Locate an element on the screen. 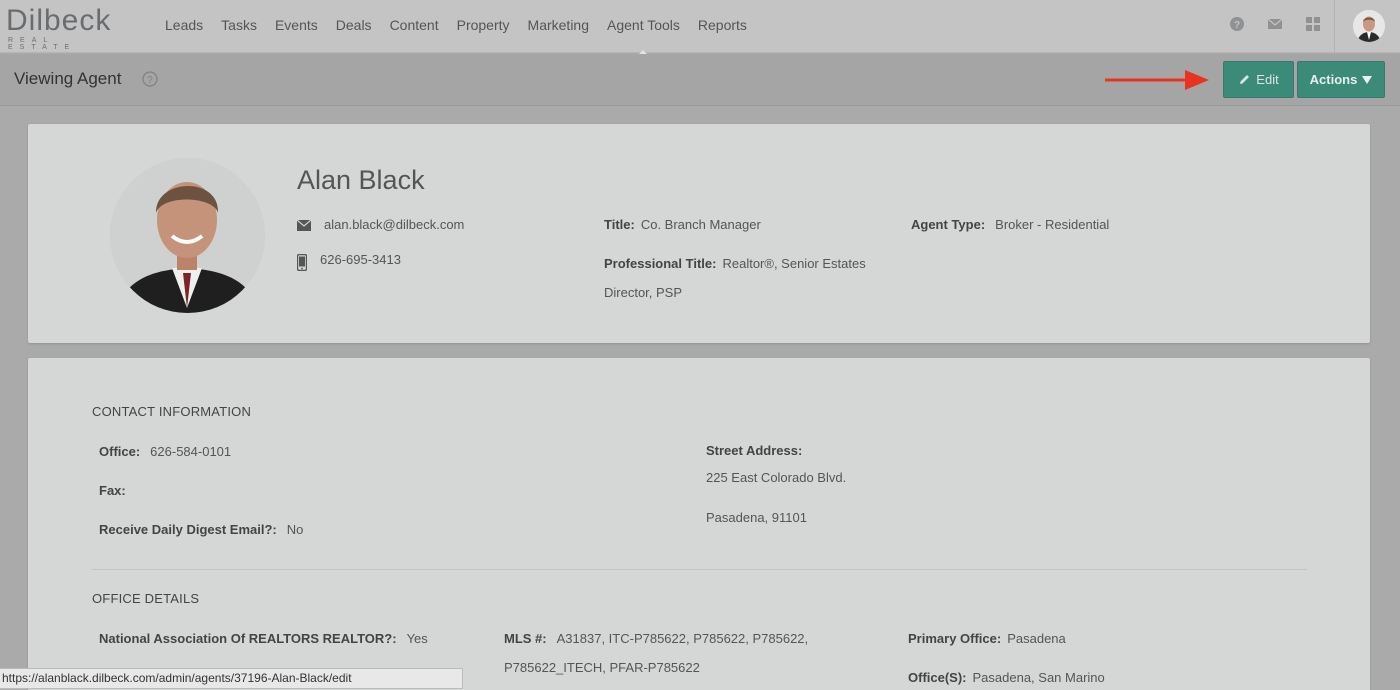 The height and width of the screenshot is (690, 1400). nav-divider is located at coordinates (1334, 26).